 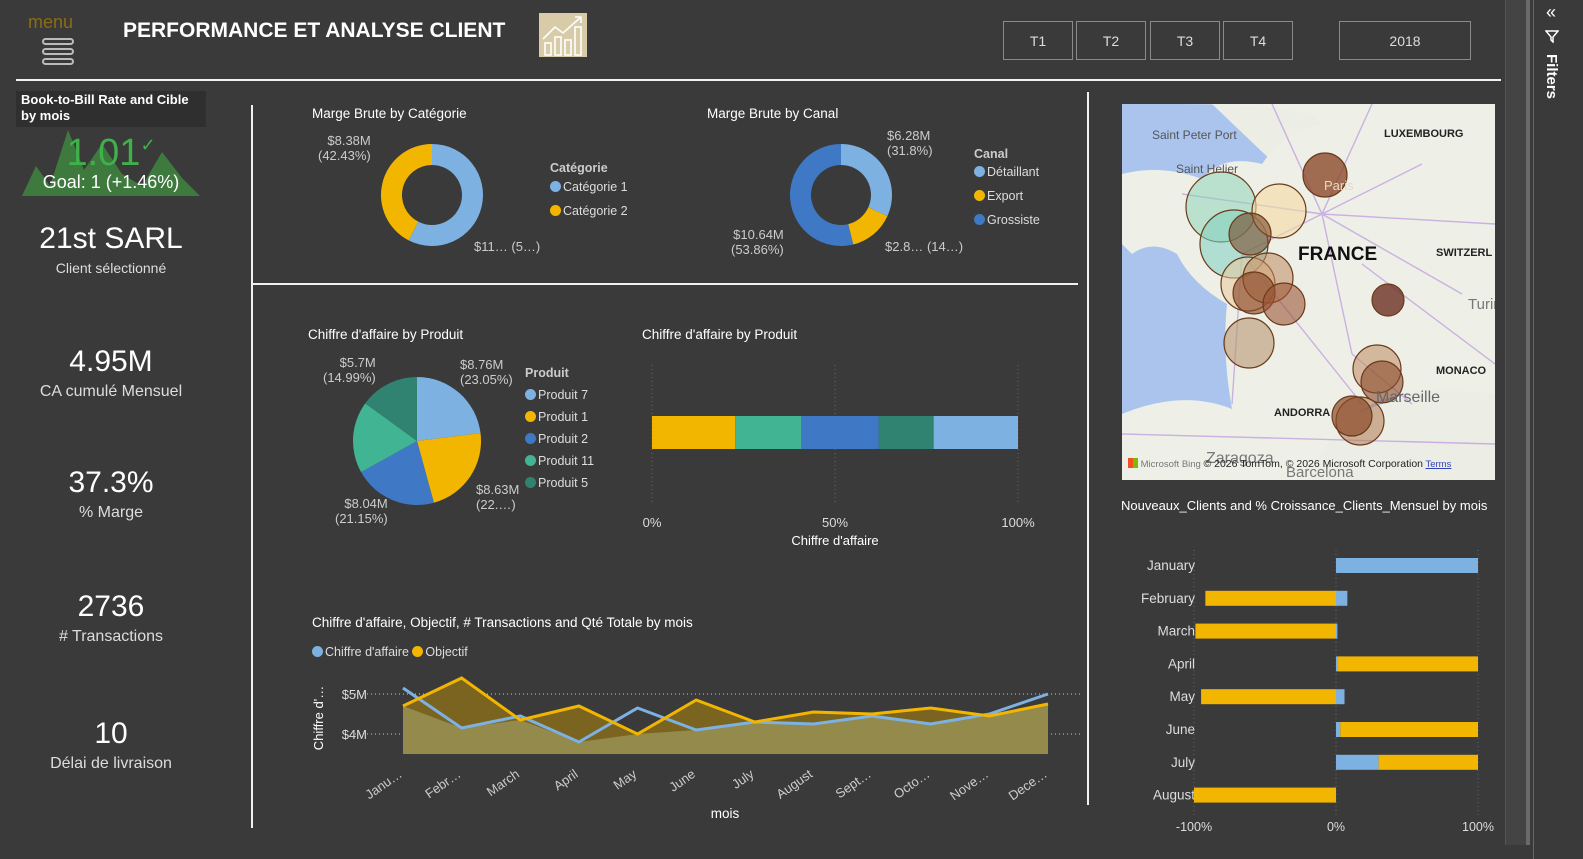 I want to click on legend-item: Produit 7, so click(x=559, y=395).